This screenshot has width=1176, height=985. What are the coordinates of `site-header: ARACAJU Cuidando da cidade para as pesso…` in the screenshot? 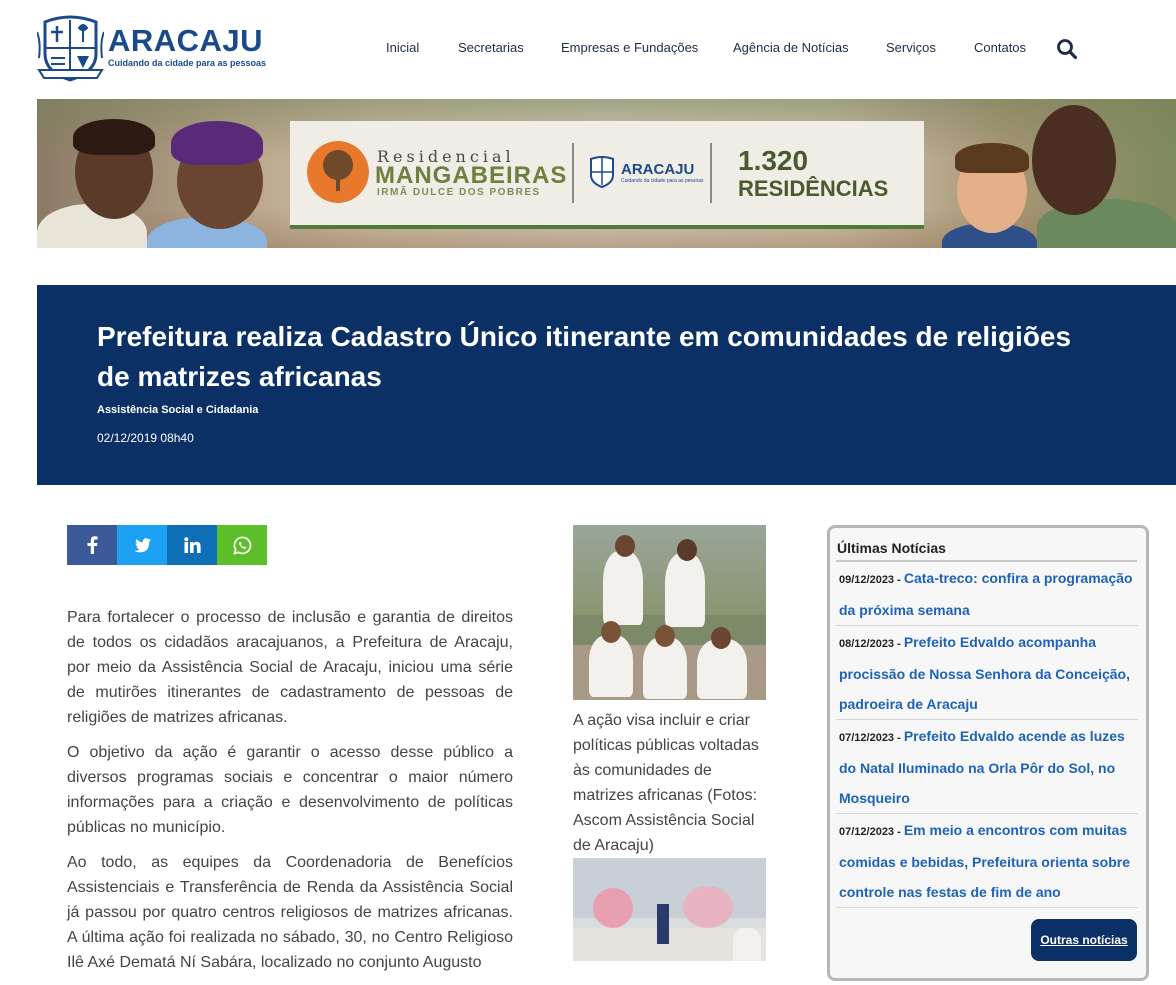 It's located at (588, 49).